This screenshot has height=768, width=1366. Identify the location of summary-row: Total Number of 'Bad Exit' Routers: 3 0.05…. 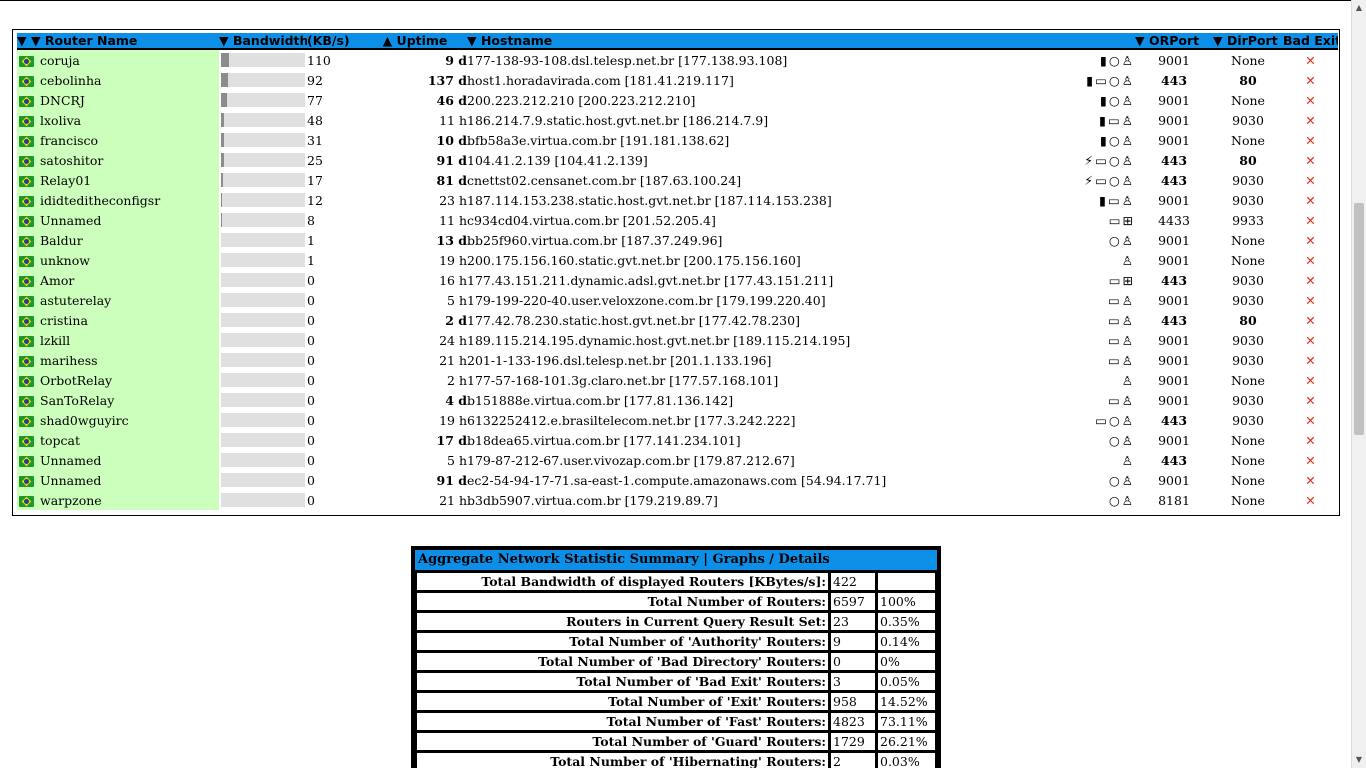
(676, 681).